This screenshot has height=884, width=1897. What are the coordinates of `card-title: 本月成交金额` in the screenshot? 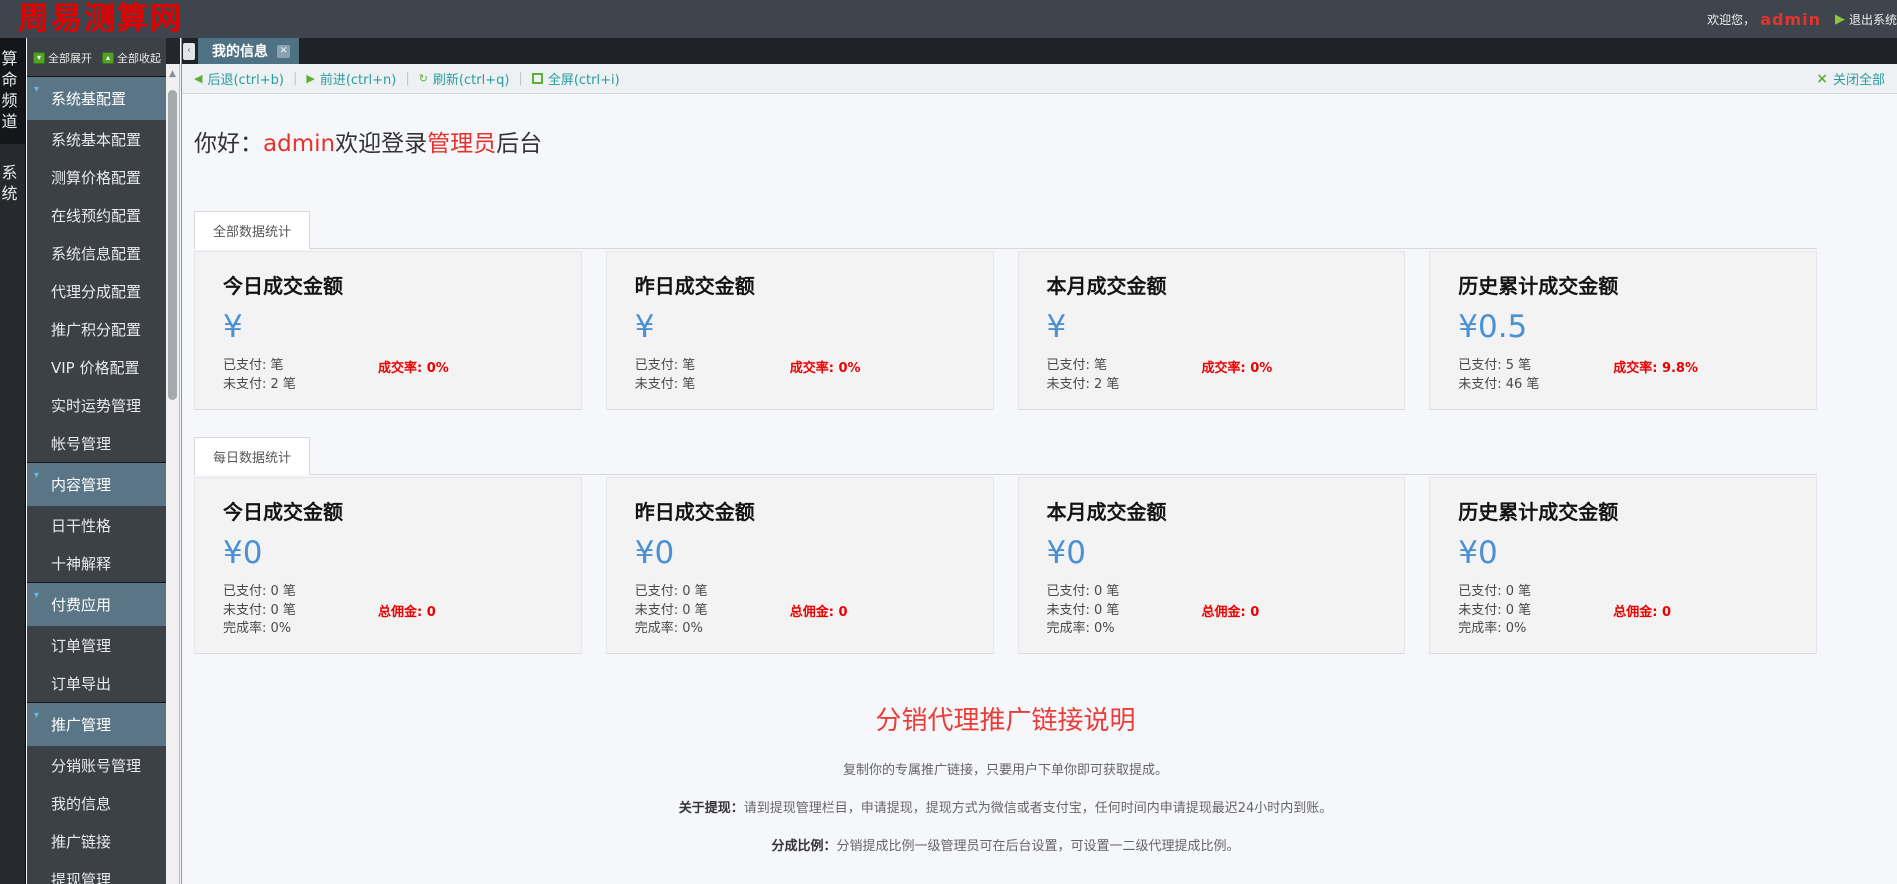 It's located at (1106, 286).